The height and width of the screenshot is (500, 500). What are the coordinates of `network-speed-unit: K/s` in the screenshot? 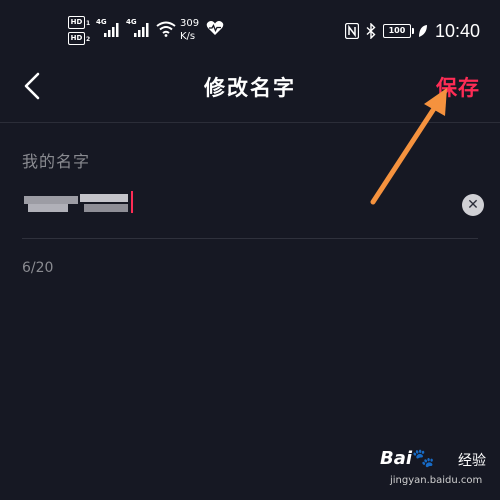 It's located at (188, 36).